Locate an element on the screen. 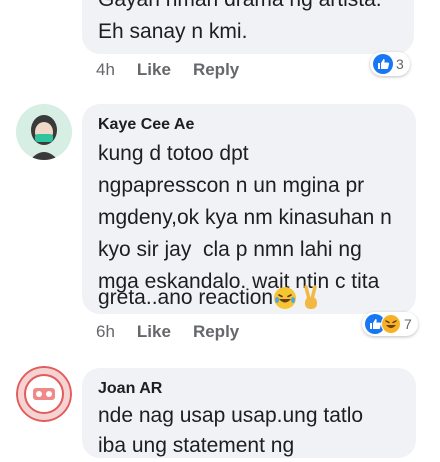 This screenshot has width=440, height=462. victory-hand-emoji is located at coordinates (311, 297).